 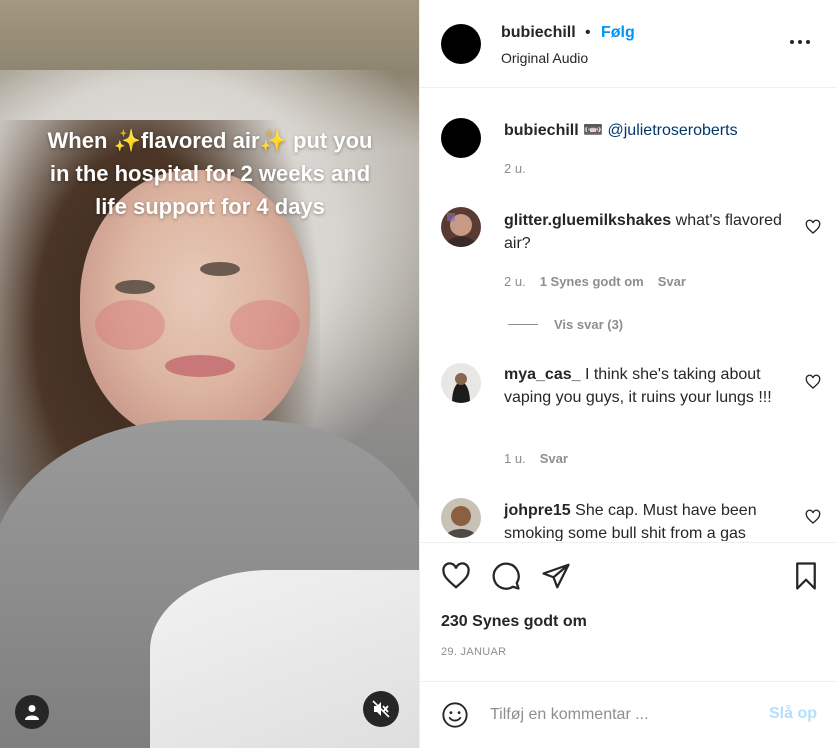 What do you see at coordinates (514, 622) in the screenshot?
I see `likes-count: 230 Synes godt om` at bounding box center [514, 622].